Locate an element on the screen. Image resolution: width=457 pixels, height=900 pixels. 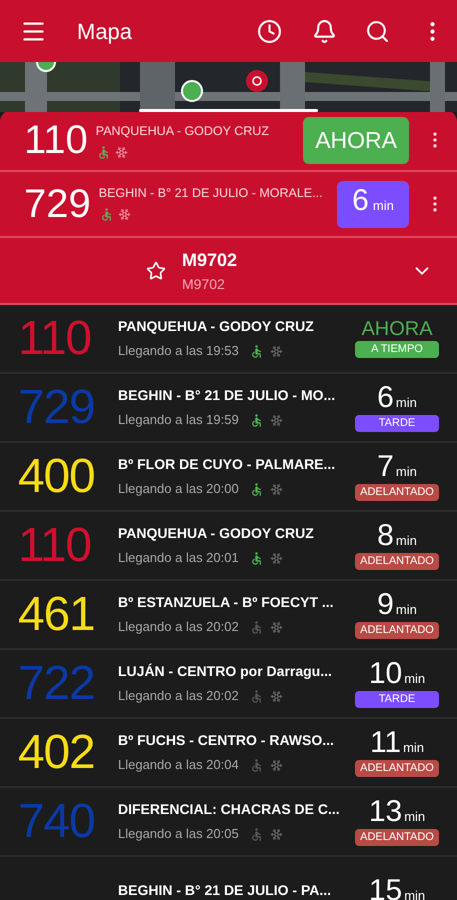
arrival-time: Llegando a las 20:01 is located at coordinates (178, 558).